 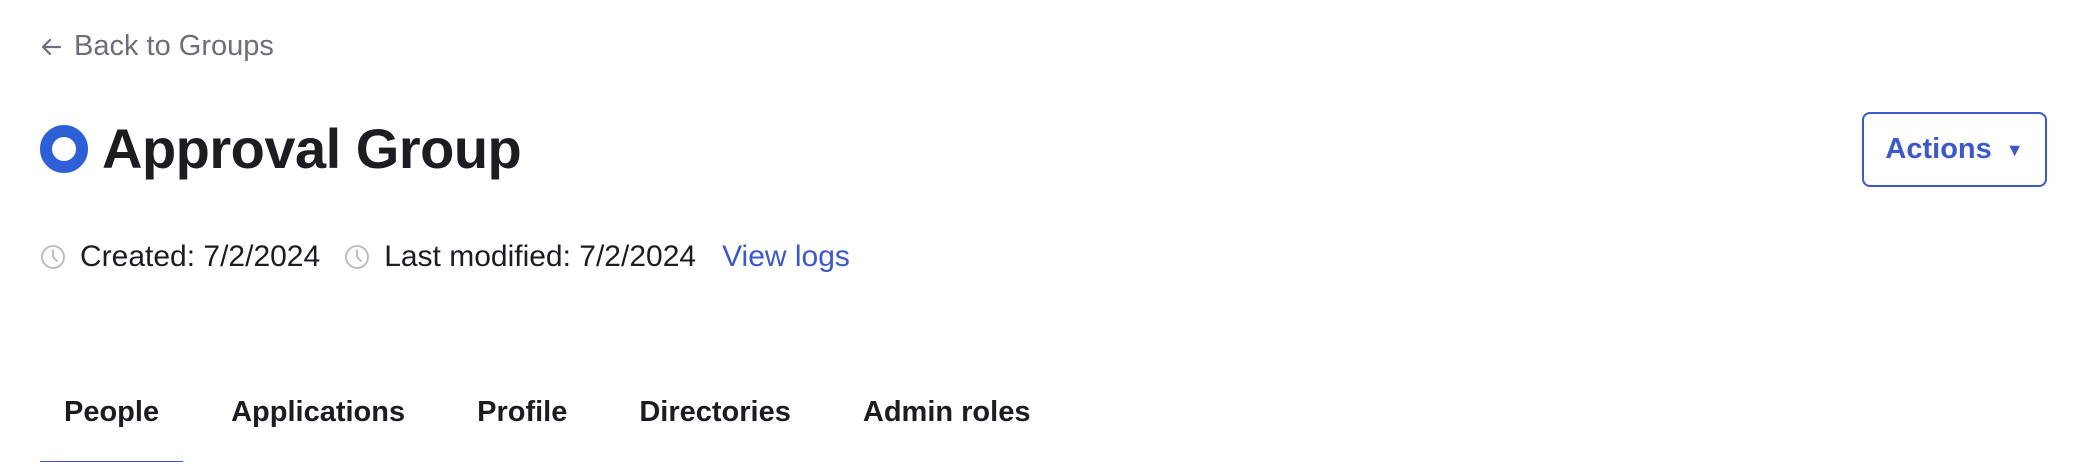 What do you see at coordinates (947, 429) in the screenshot?
I see `tab-admin-roles: Admin roles` at bounding box center [947, 429].